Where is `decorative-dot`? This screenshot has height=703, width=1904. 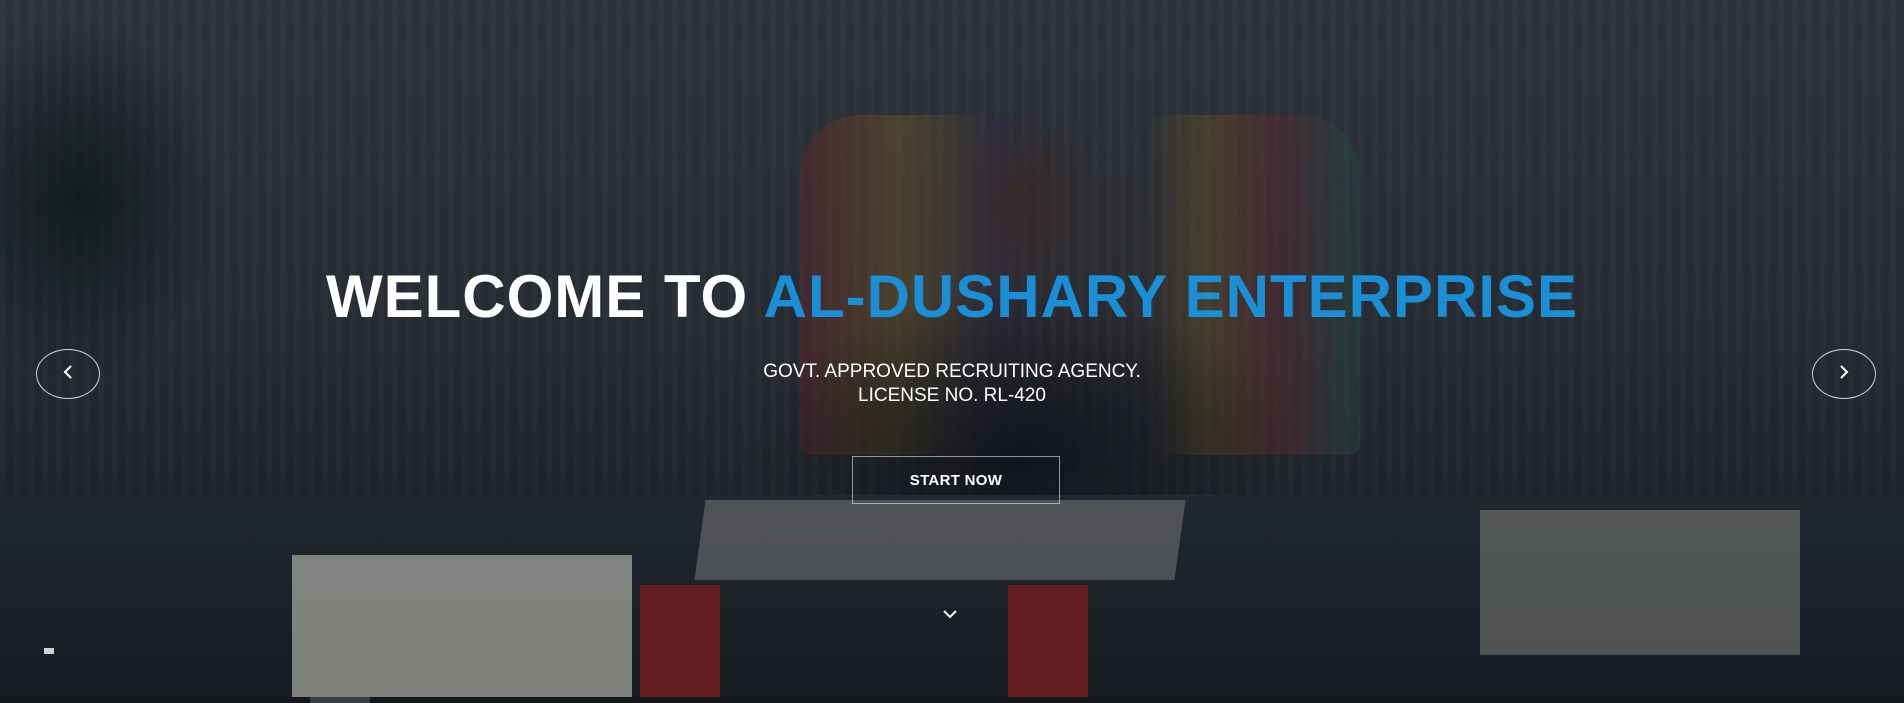
decorative-dot is located at coordinates (49, 651).